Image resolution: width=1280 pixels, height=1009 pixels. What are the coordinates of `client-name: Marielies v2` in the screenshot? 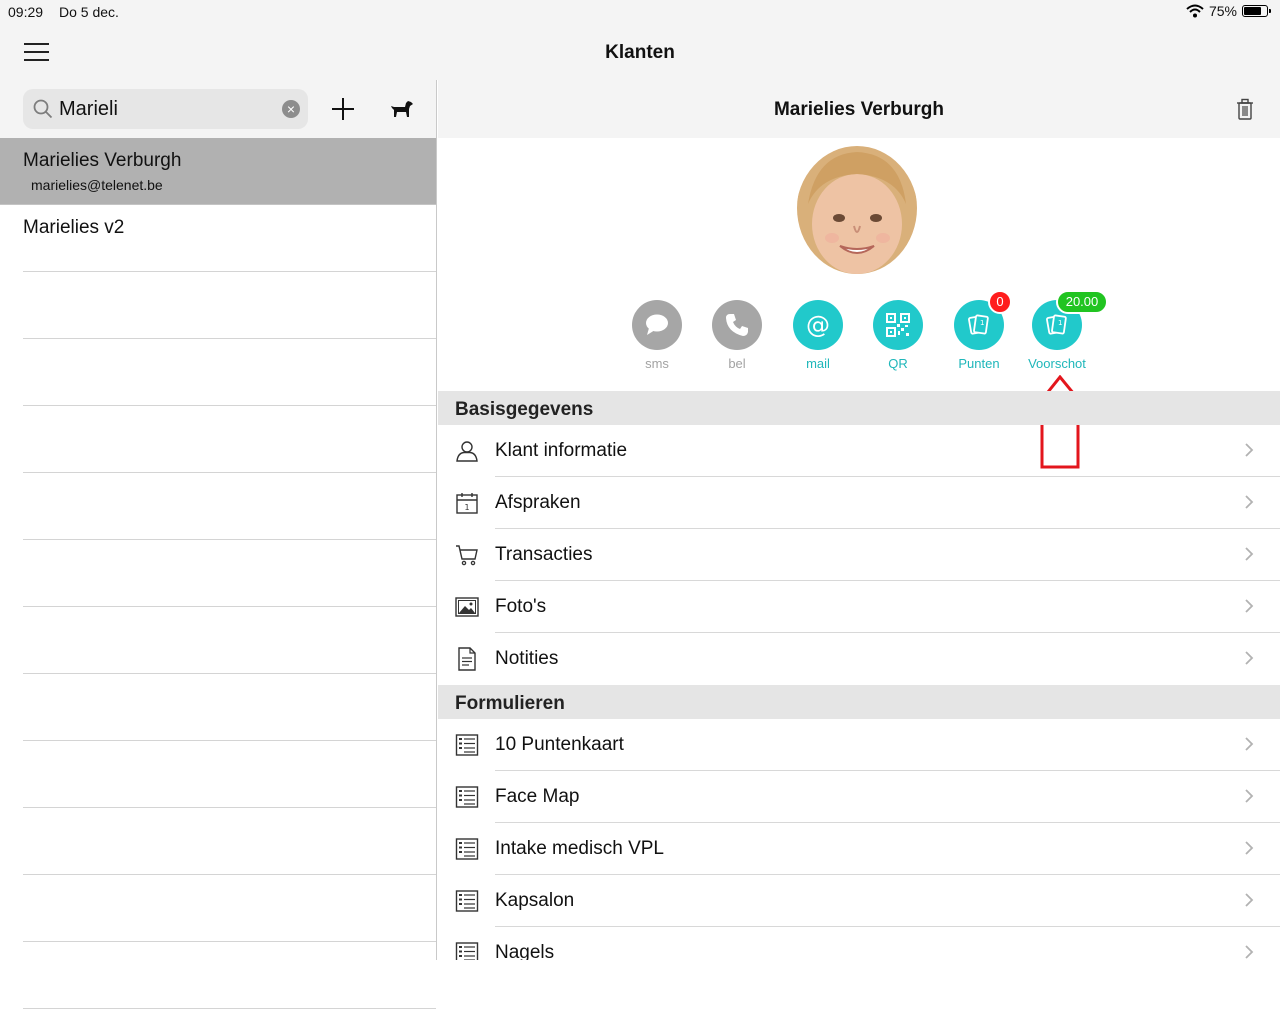 It's located at (74, 227).